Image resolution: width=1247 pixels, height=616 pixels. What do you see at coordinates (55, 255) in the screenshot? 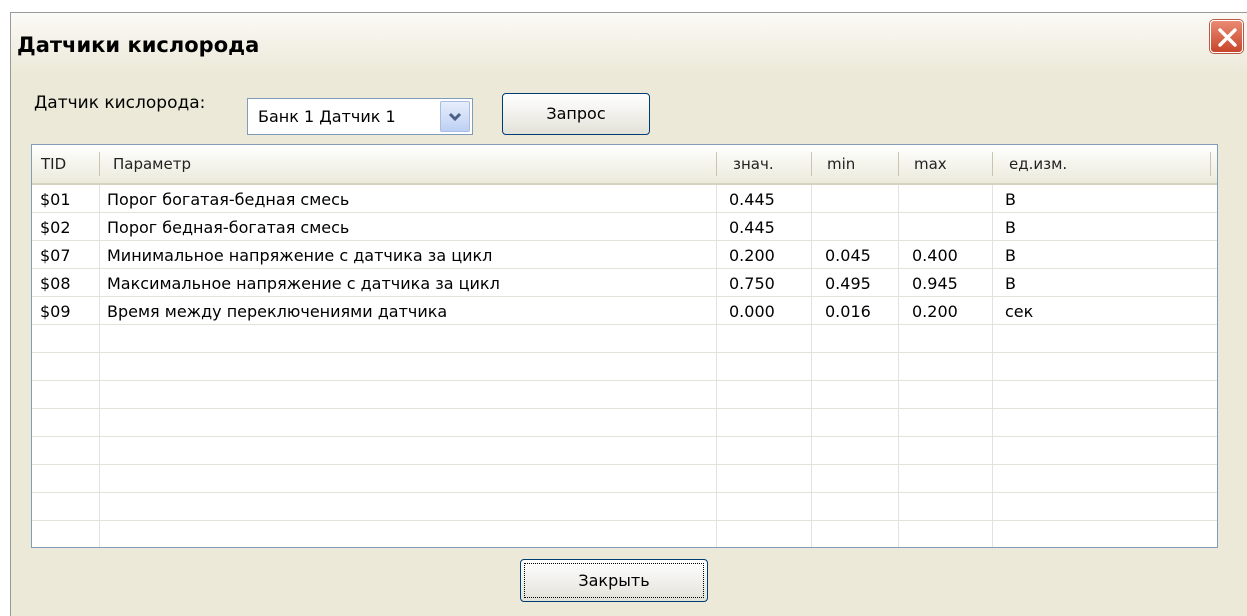
I see `cell-tid: $07` at bounding box center [55, 255].